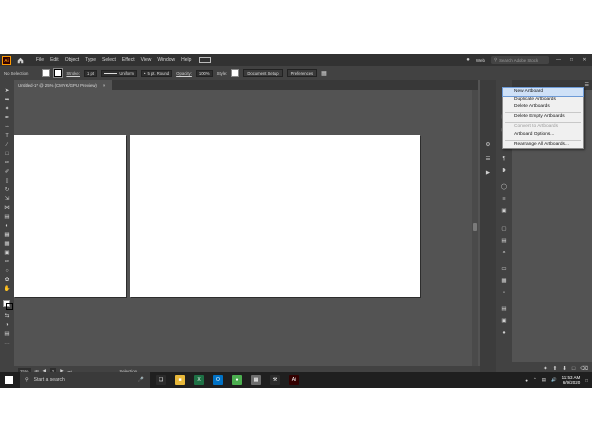 The image size is (592, 444). Describe the element at coordinates (543, 107) in the screenshot. I see `menu-item-delete-artboards: Delete Artboards` at that location.